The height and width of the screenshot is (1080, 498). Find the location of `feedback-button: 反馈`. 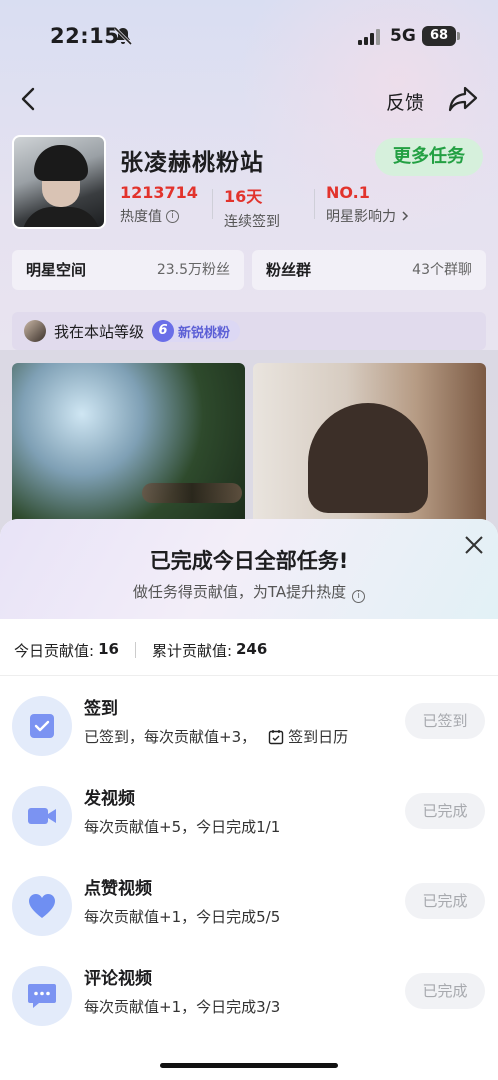

feedback-button: 反馈 is located at coordinates (405, 101).